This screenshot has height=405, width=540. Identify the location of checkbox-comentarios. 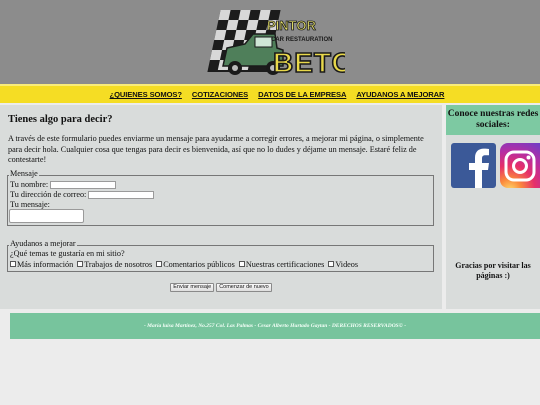
(159, 264).